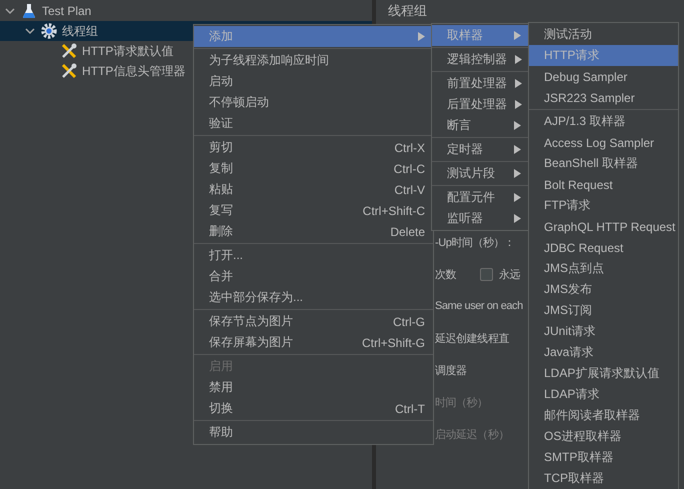  What do you see at coordinates (603, 184) in the screenshot?
I see `menu-item: Bolt Request` at bounding box center [603, 184].